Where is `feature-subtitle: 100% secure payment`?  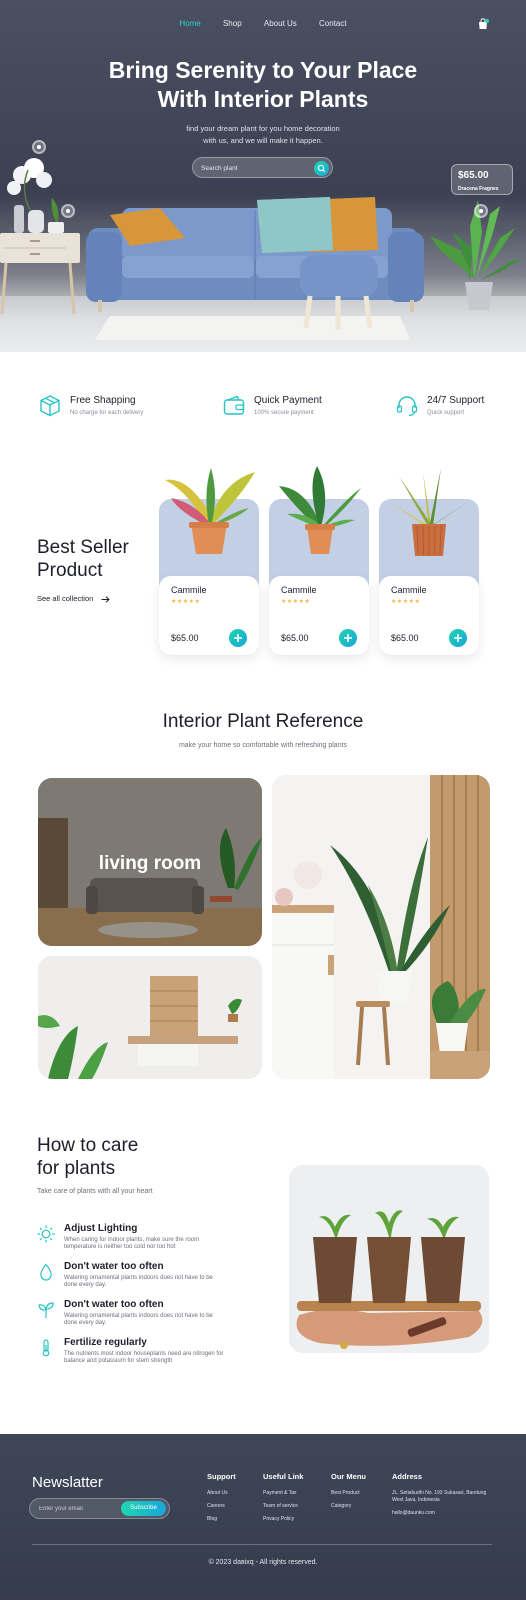
feature-subtitle: 100% secure payment is located at coordinates (284, 413).